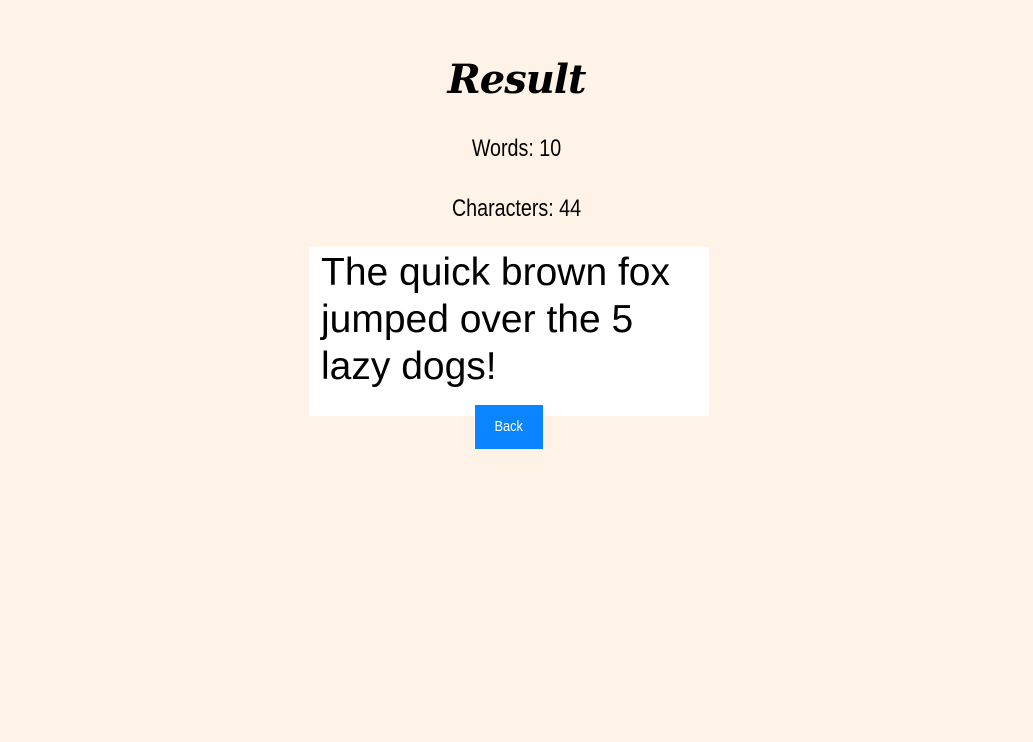  I want to click on back-button: Back, so click(509, 427).